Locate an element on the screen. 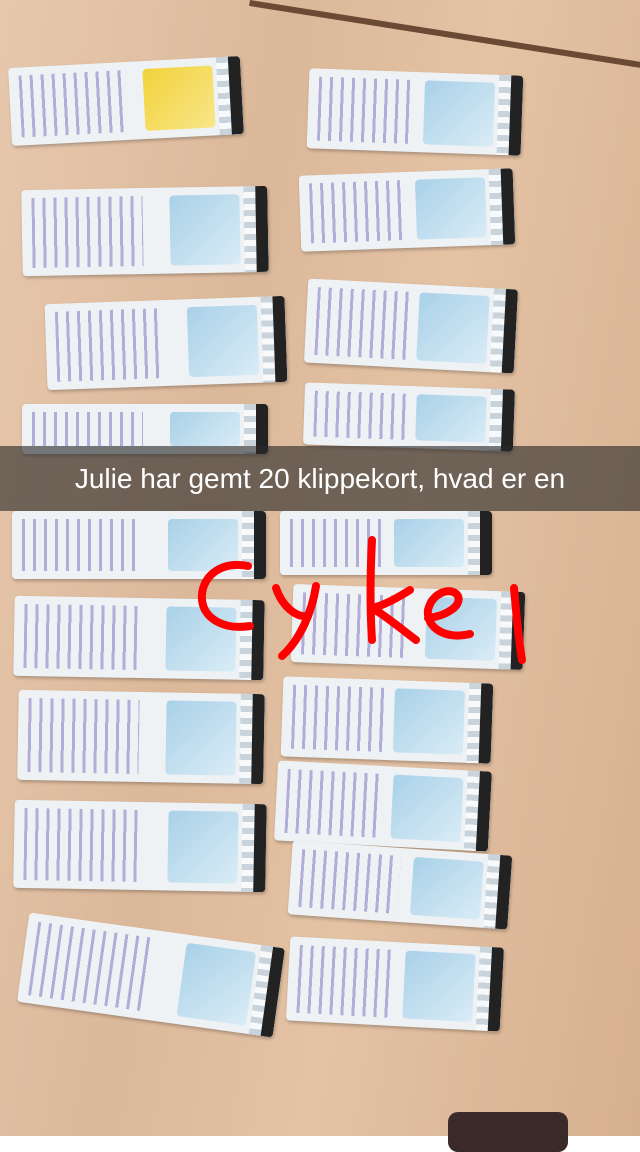 This screenshot has height=1152, width=640. snap-caption-bar: Julie har gemt 20 klippekort, hvad er en is located at coordinates (320, 478).